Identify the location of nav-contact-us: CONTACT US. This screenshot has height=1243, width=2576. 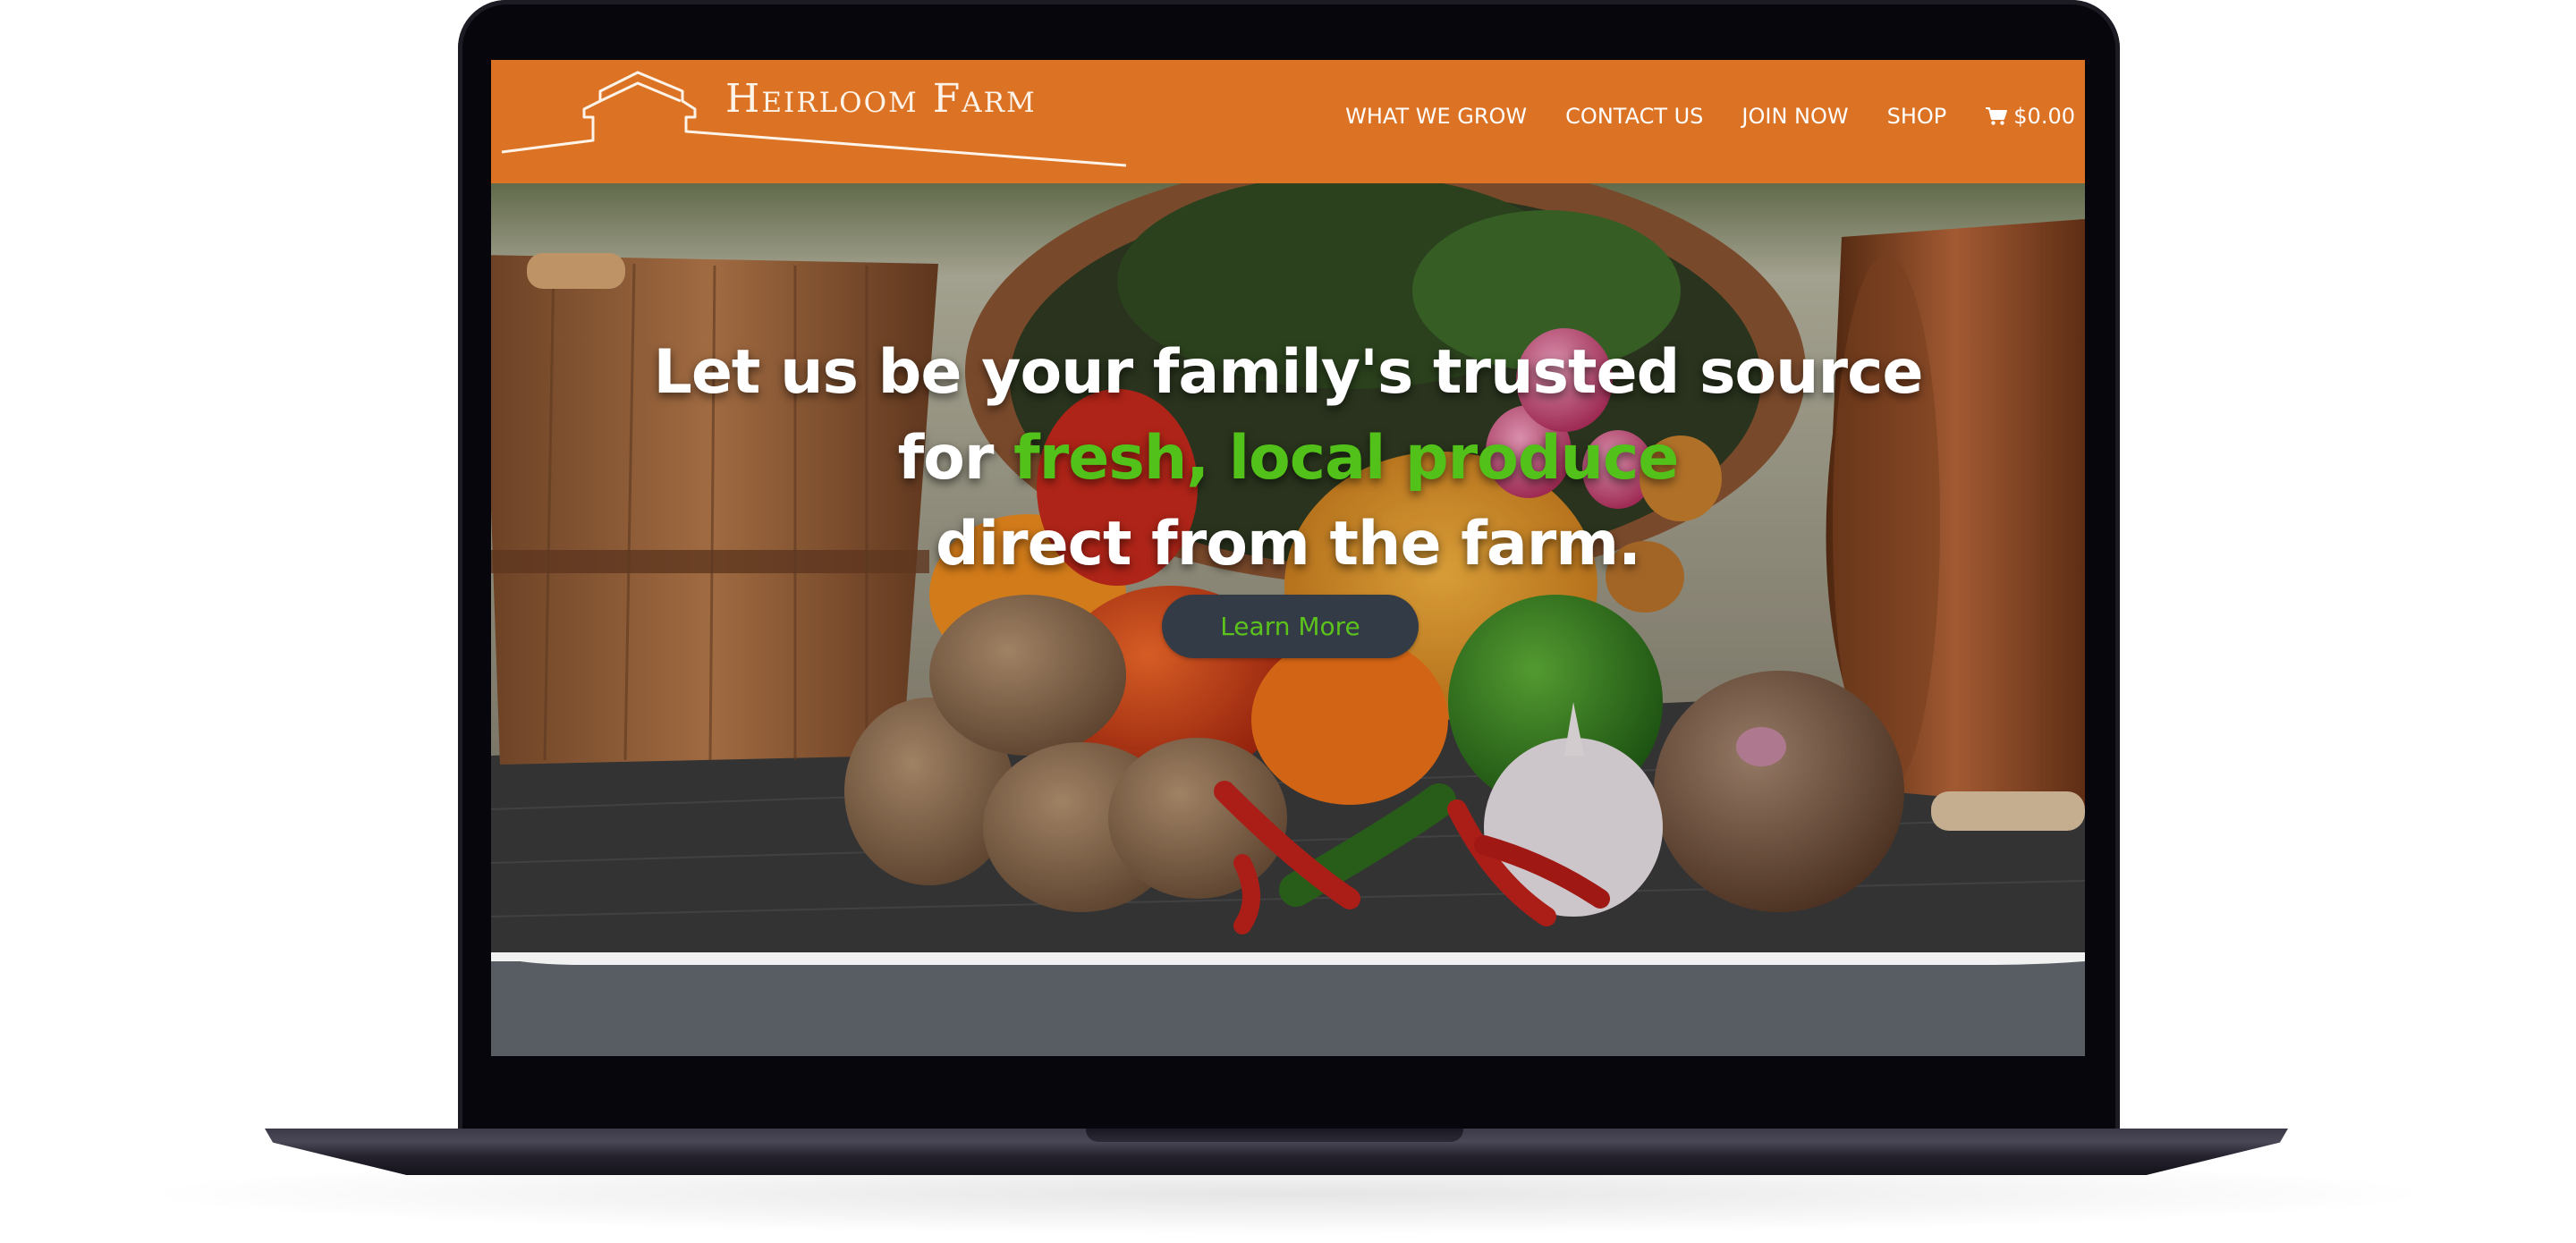
(1634, 116).